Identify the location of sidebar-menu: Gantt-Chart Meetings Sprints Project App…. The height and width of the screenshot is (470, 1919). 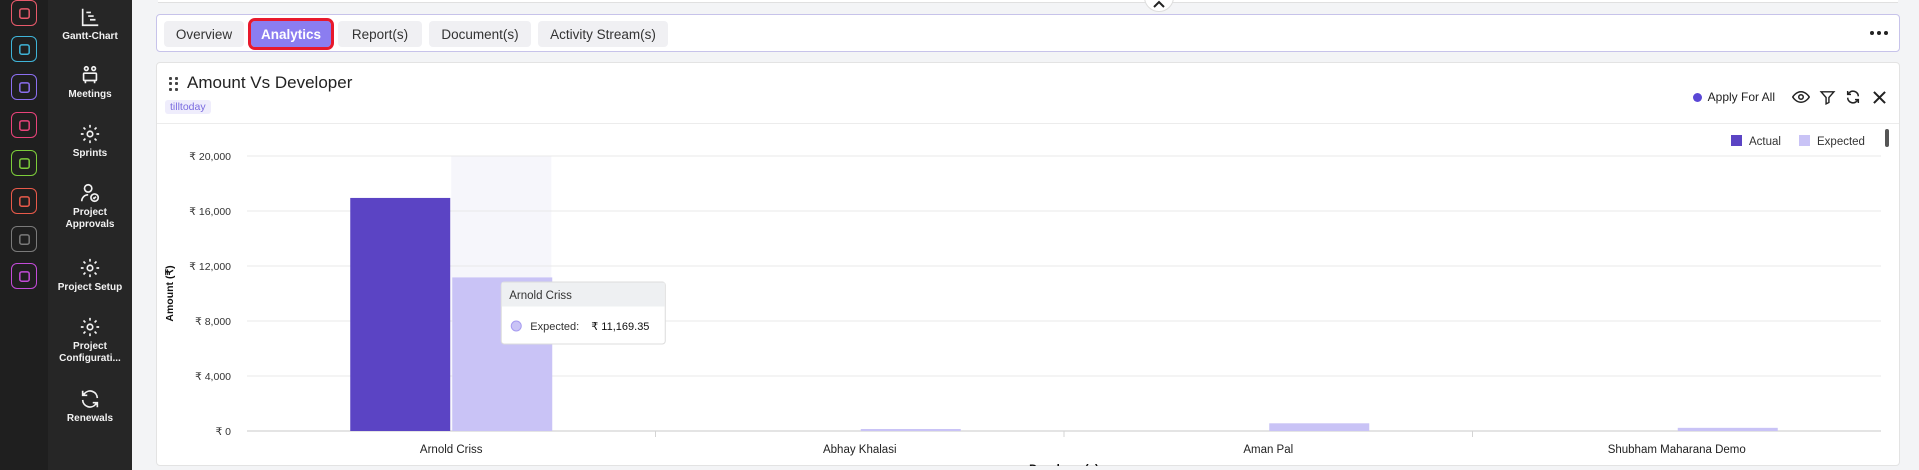
(90, 235).